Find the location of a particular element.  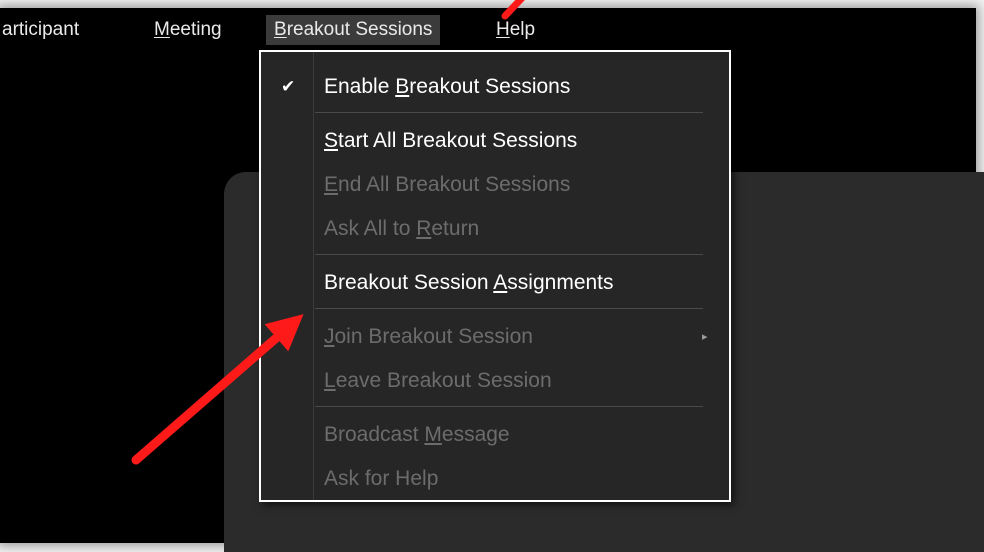

menu-meeting-mnemonic: M is located at coordinates (162, 29).